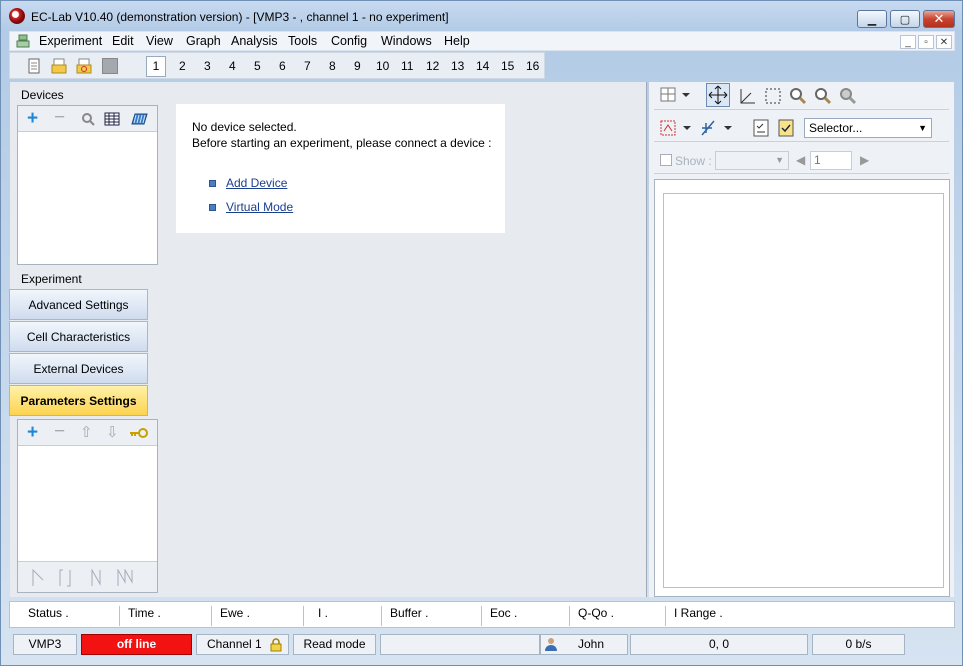 The height and width of the screenshot is (666, 963). I want to click on devices-toolbar: + −, so click(87, 119).